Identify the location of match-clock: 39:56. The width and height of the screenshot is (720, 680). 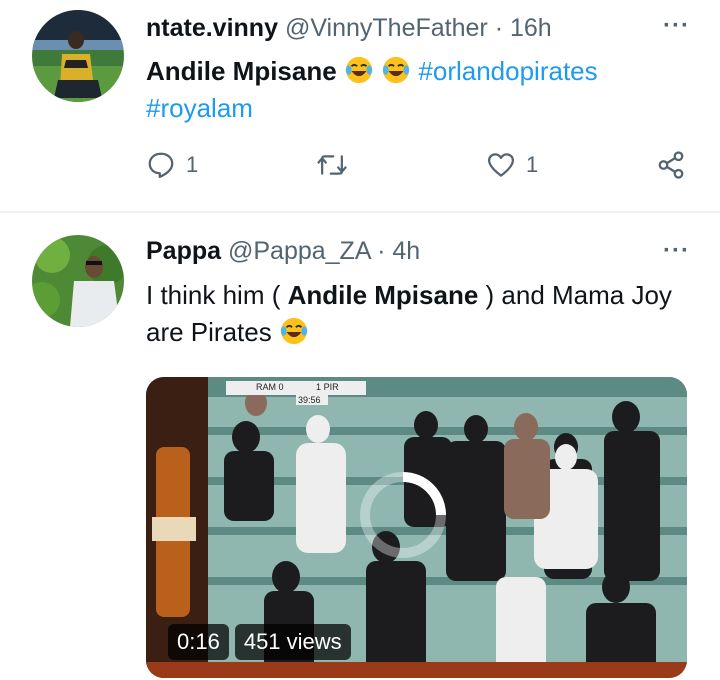
(309, 400).